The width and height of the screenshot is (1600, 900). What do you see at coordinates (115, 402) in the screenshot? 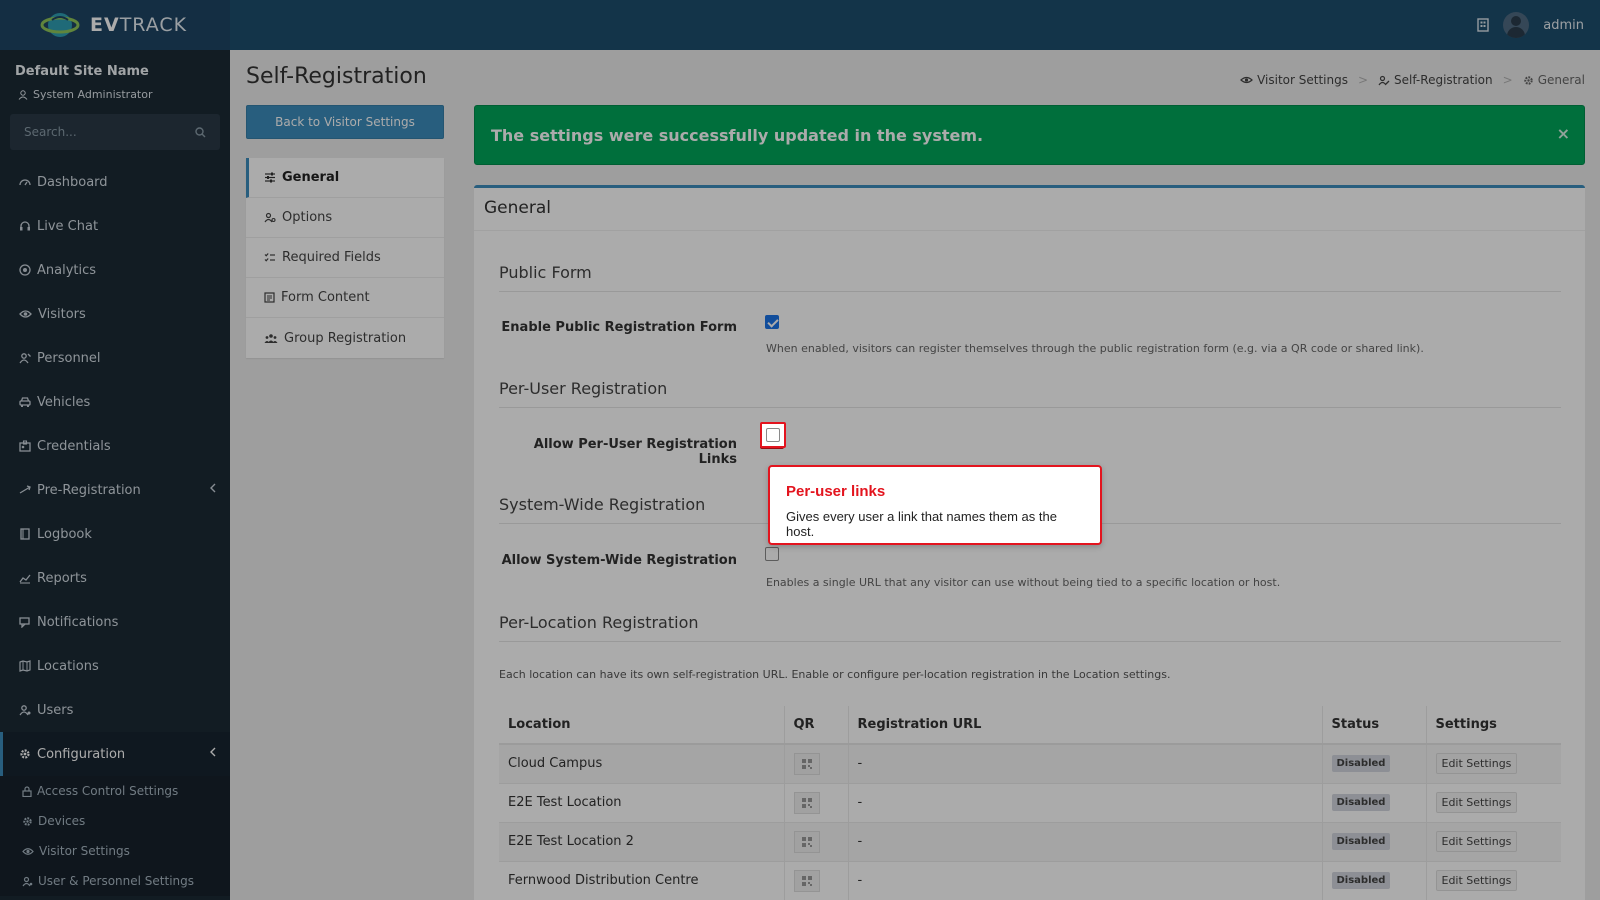
I see `sidebar-item-vehicles: Vehicles` at bounding box center [115, 402].